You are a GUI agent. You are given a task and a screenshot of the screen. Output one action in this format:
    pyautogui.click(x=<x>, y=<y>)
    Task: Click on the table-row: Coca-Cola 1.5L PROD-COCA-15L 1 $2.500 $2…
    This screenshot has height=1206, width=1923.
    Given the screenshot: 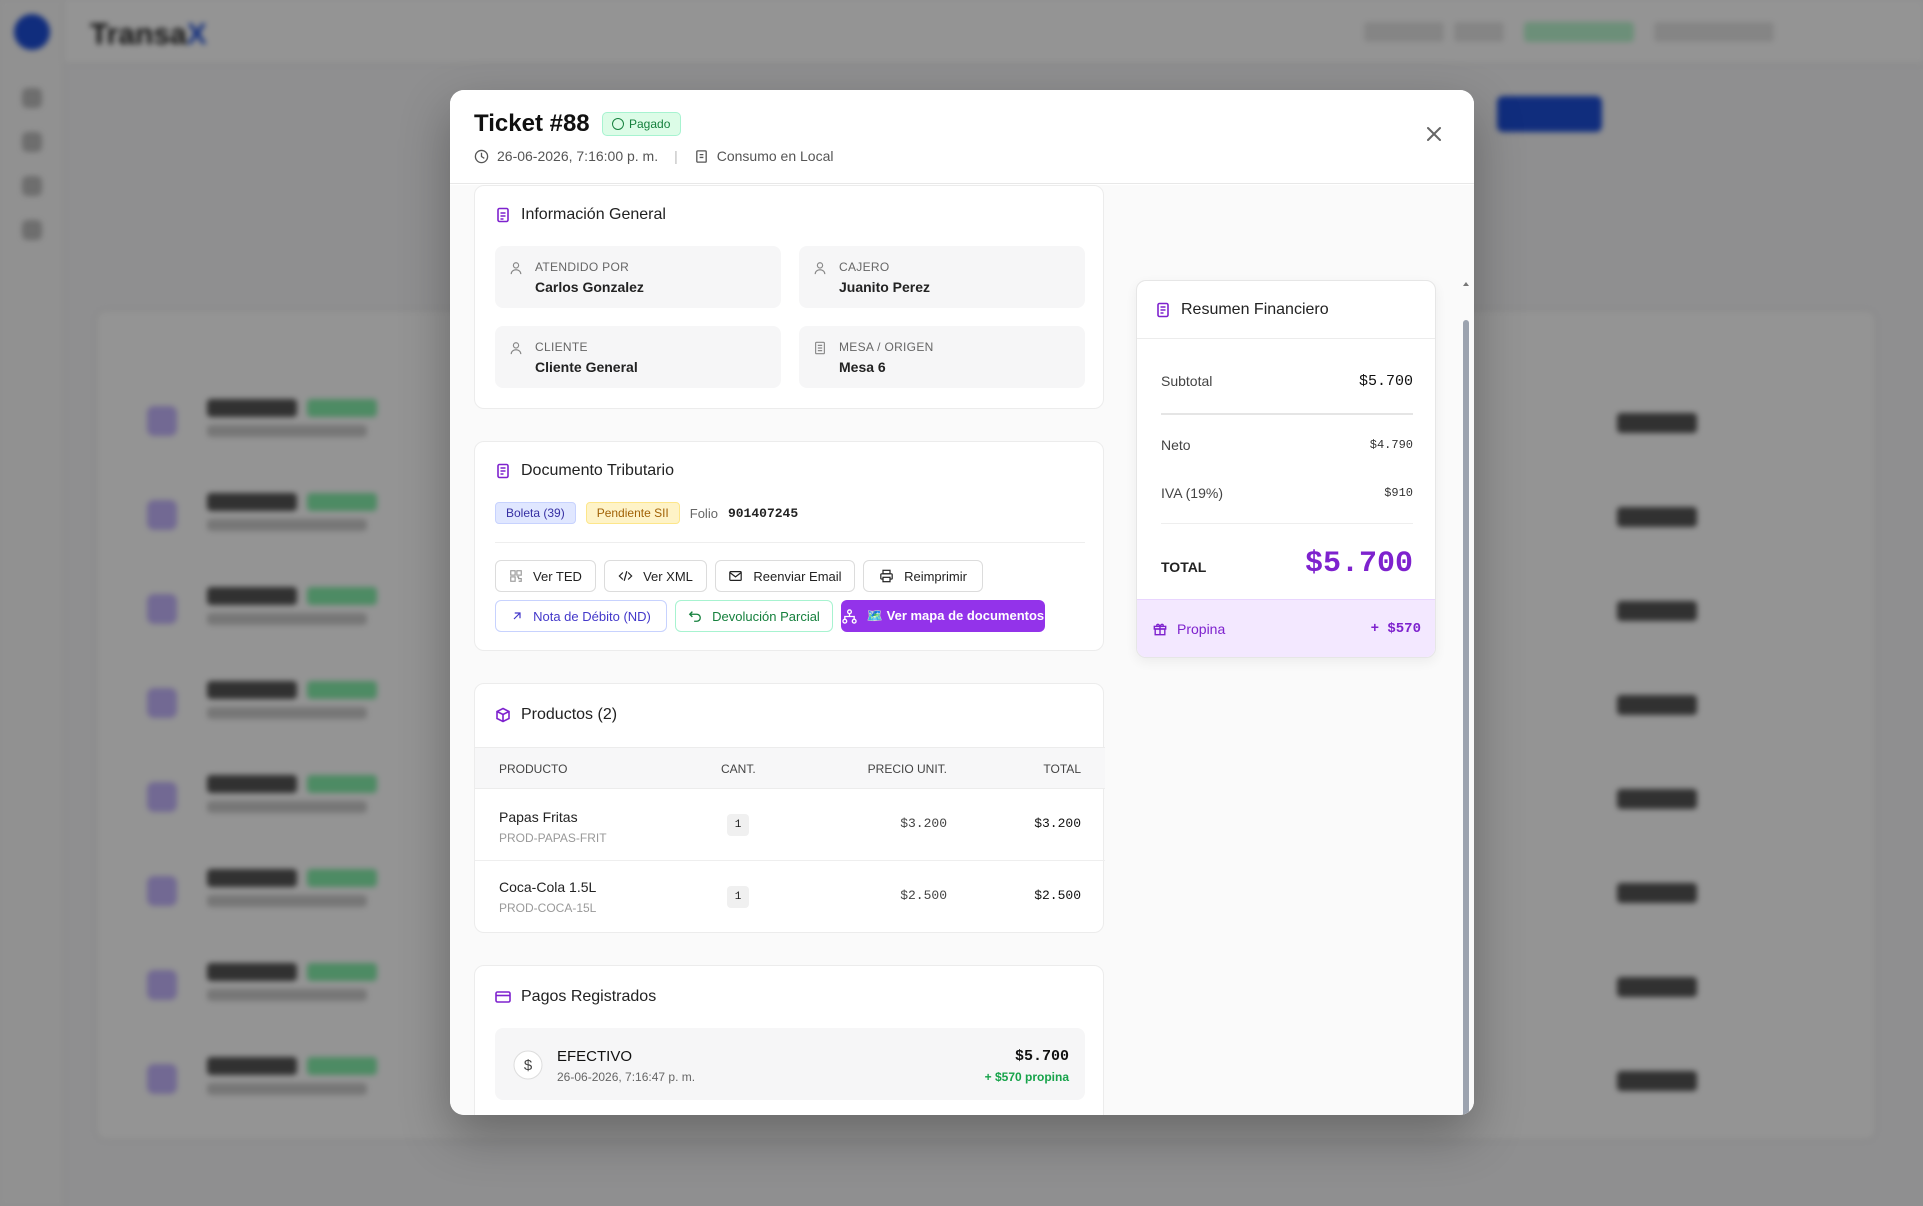 What is the action you would take?
    pyautogui.click(x=790, y=897)
    